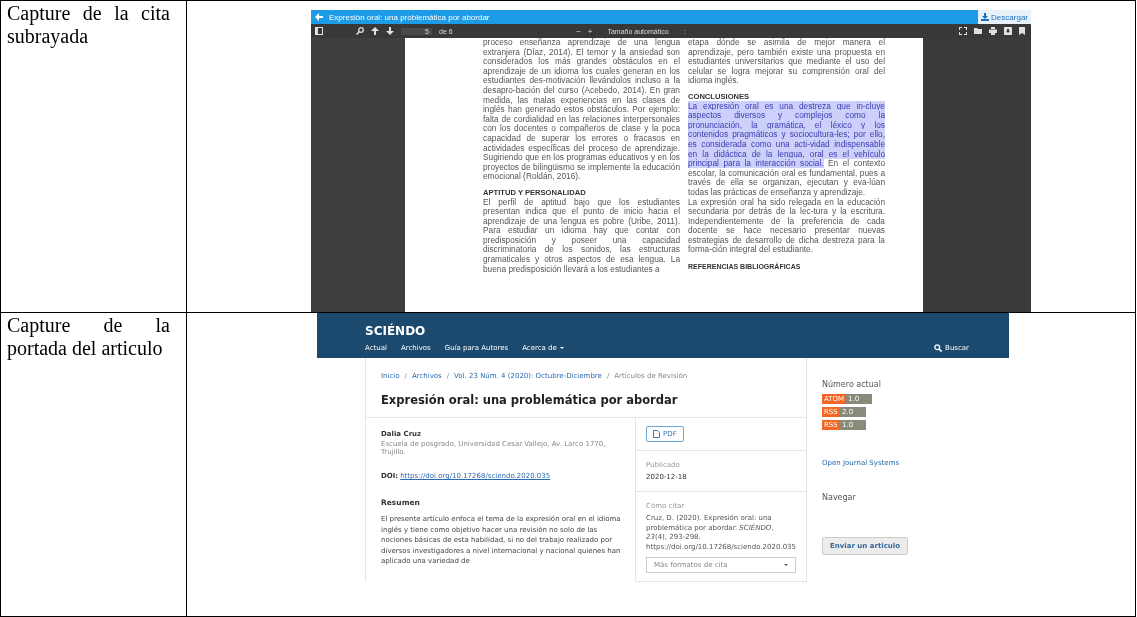  Describe the element at coordinates (963, 31) in the screenshot. I see `fullscreen-icon` at that location.